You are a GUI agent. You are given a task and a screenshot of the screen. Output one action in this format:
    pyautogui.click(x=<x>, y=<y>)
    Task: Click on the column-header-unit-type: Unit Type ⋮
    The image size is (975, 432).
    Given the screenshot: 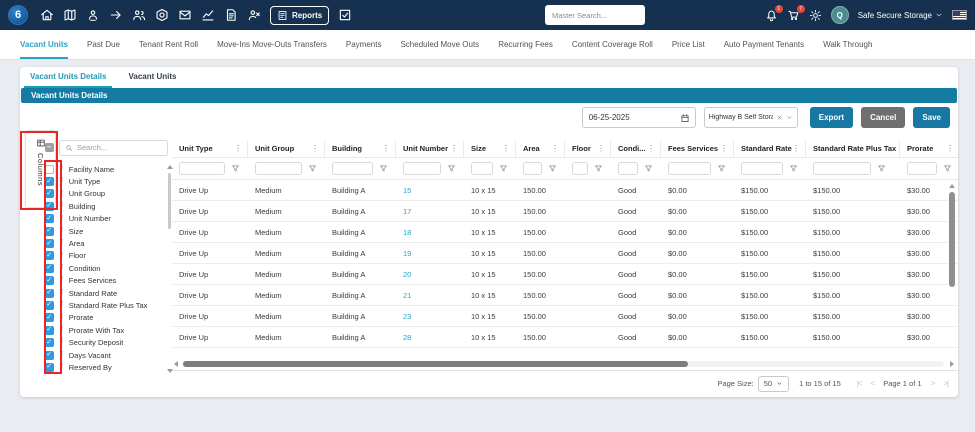 What is the action you would take?
    pyautogui.click(x=210, y=148)
    